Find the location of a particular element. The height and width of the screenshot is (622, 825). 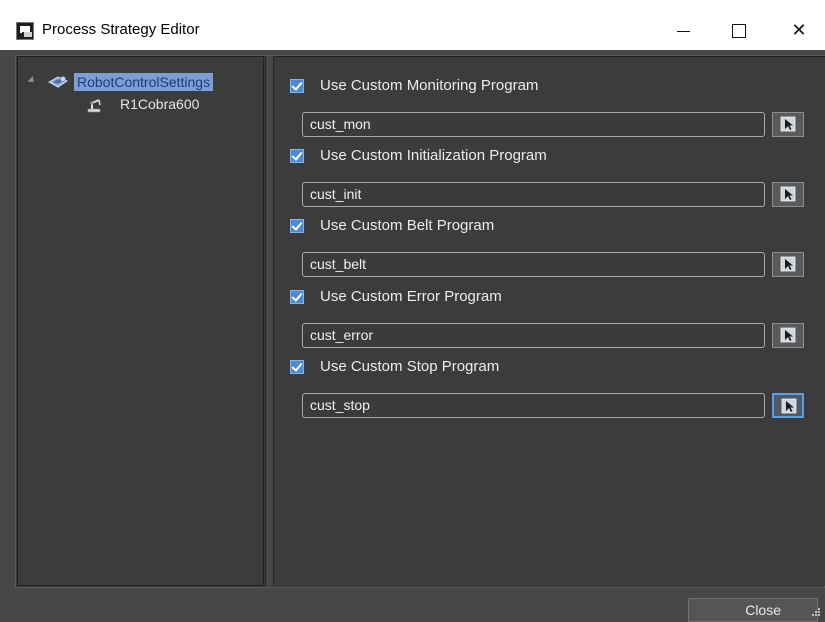

minimize-icon is located at coordinates (683, 31).